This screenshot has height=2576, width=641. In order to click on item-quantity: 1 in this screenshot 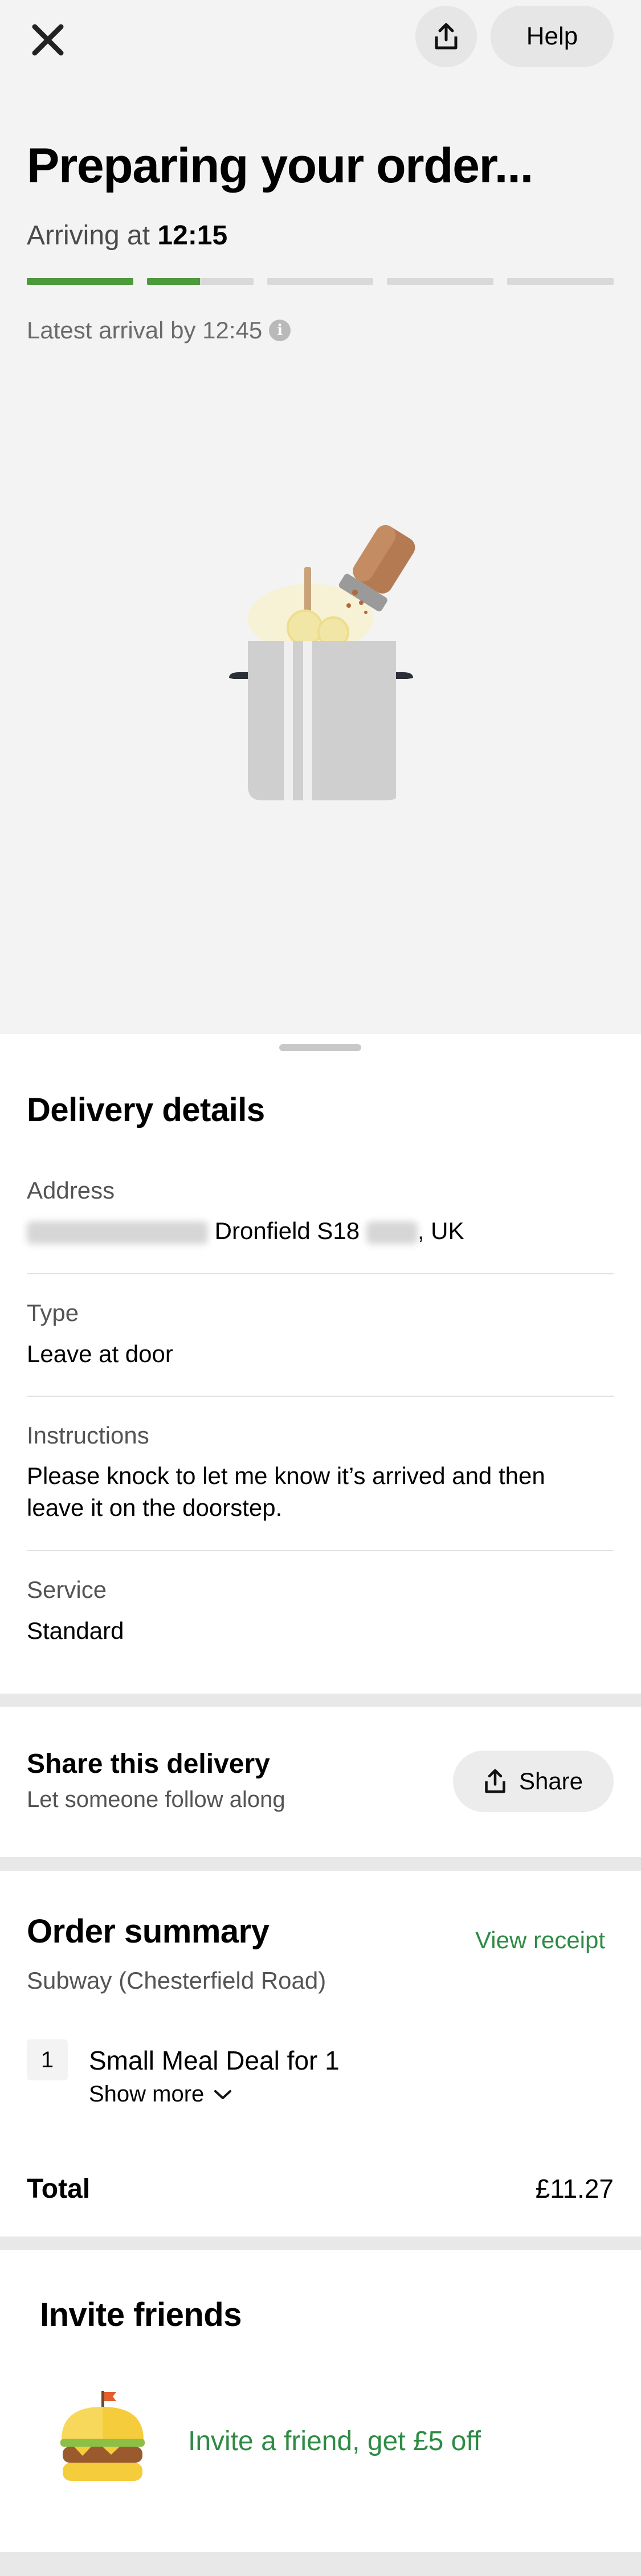, I will do `click(48, 2059)`.